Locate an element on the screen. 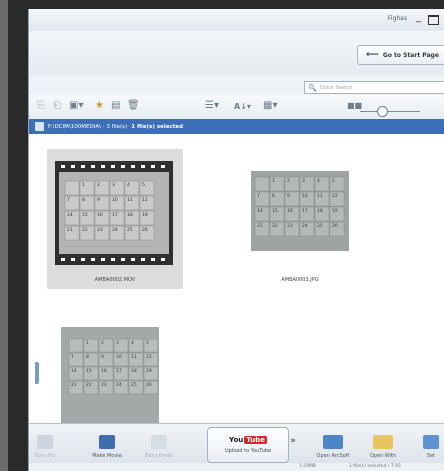  settings-button: Set is located at coordinates (430, 444).